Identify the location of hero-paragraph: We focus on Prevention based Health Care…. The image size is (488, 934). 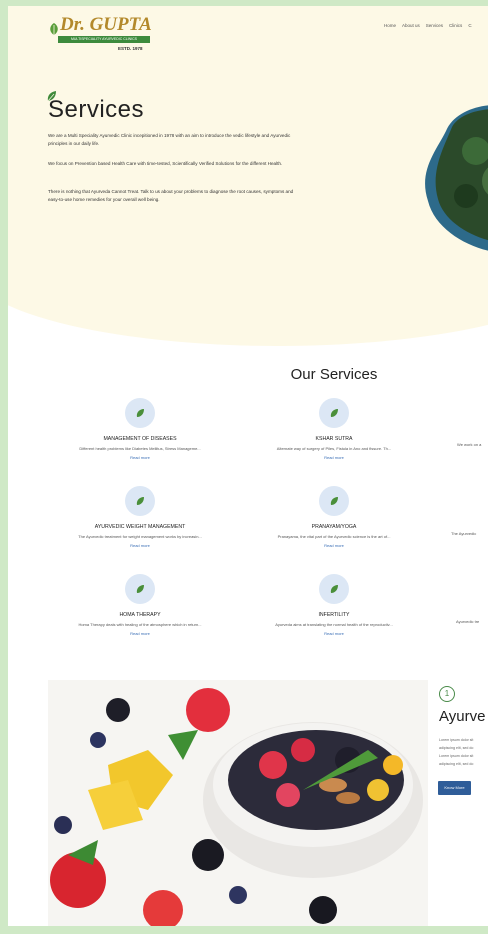
(165, 163).